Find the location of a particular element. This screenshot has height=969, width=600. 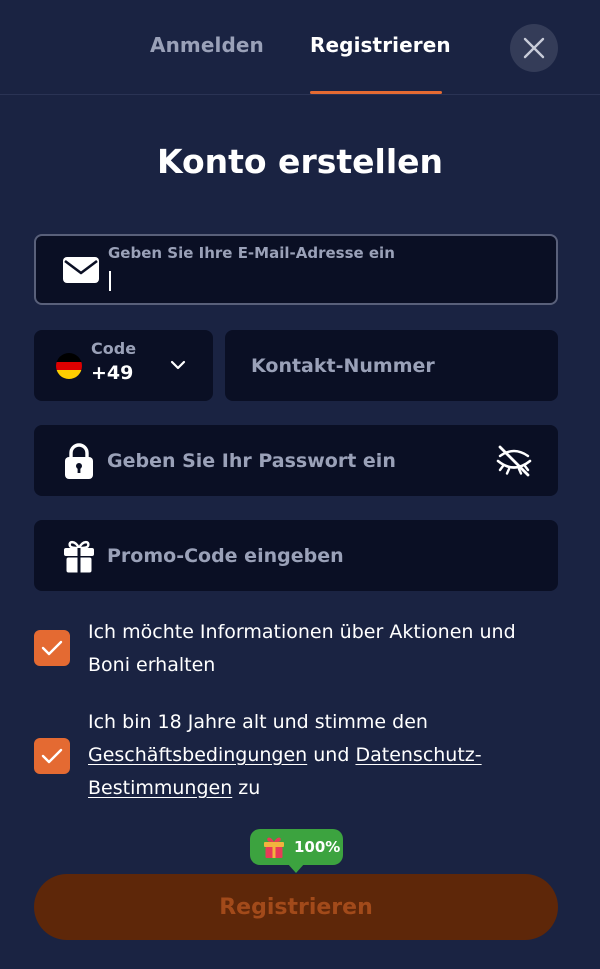

password-input is located at coordinates (297, 460).